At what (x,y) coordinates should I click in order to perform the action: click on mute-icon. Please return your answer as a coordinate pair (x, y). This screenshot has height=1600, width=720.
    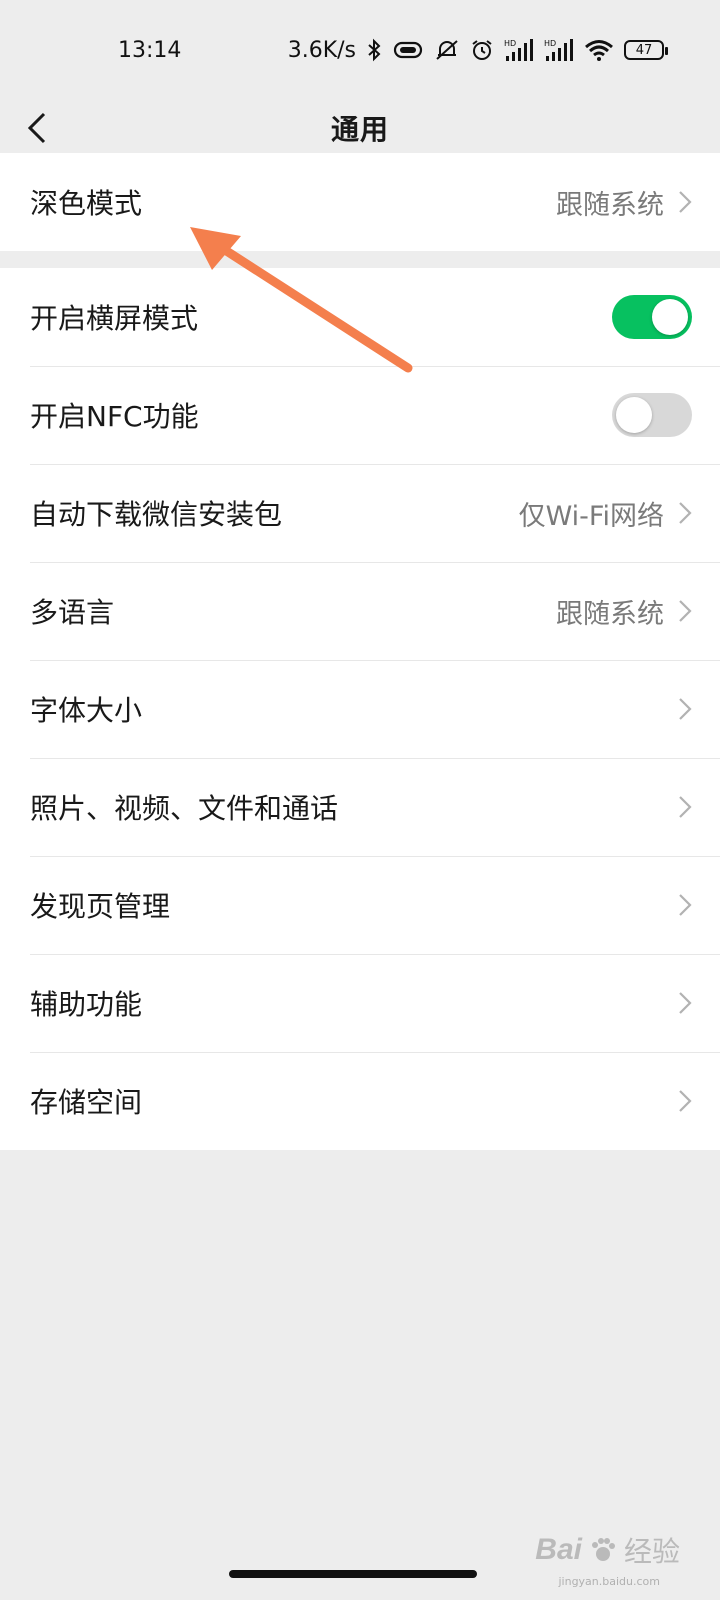
    Looking at the image, I should click on (447, 50).